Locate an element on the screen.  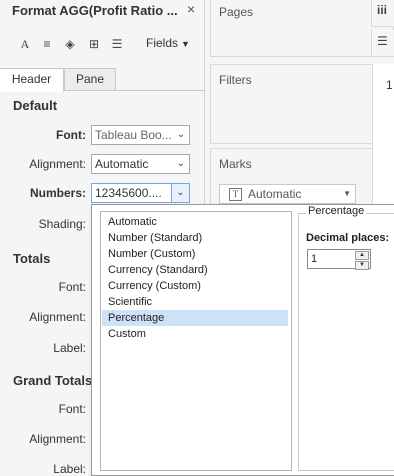
alignment-tab-icon: ≡ is located at coordinates (47, 44).